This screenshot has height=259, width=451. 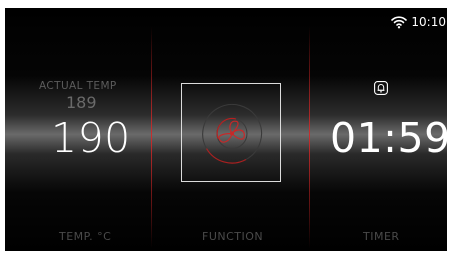 What do you see at coordinates (91, 138) in the screenshot?
I see `set-temperature: 190` at bounding box center [91, 138].